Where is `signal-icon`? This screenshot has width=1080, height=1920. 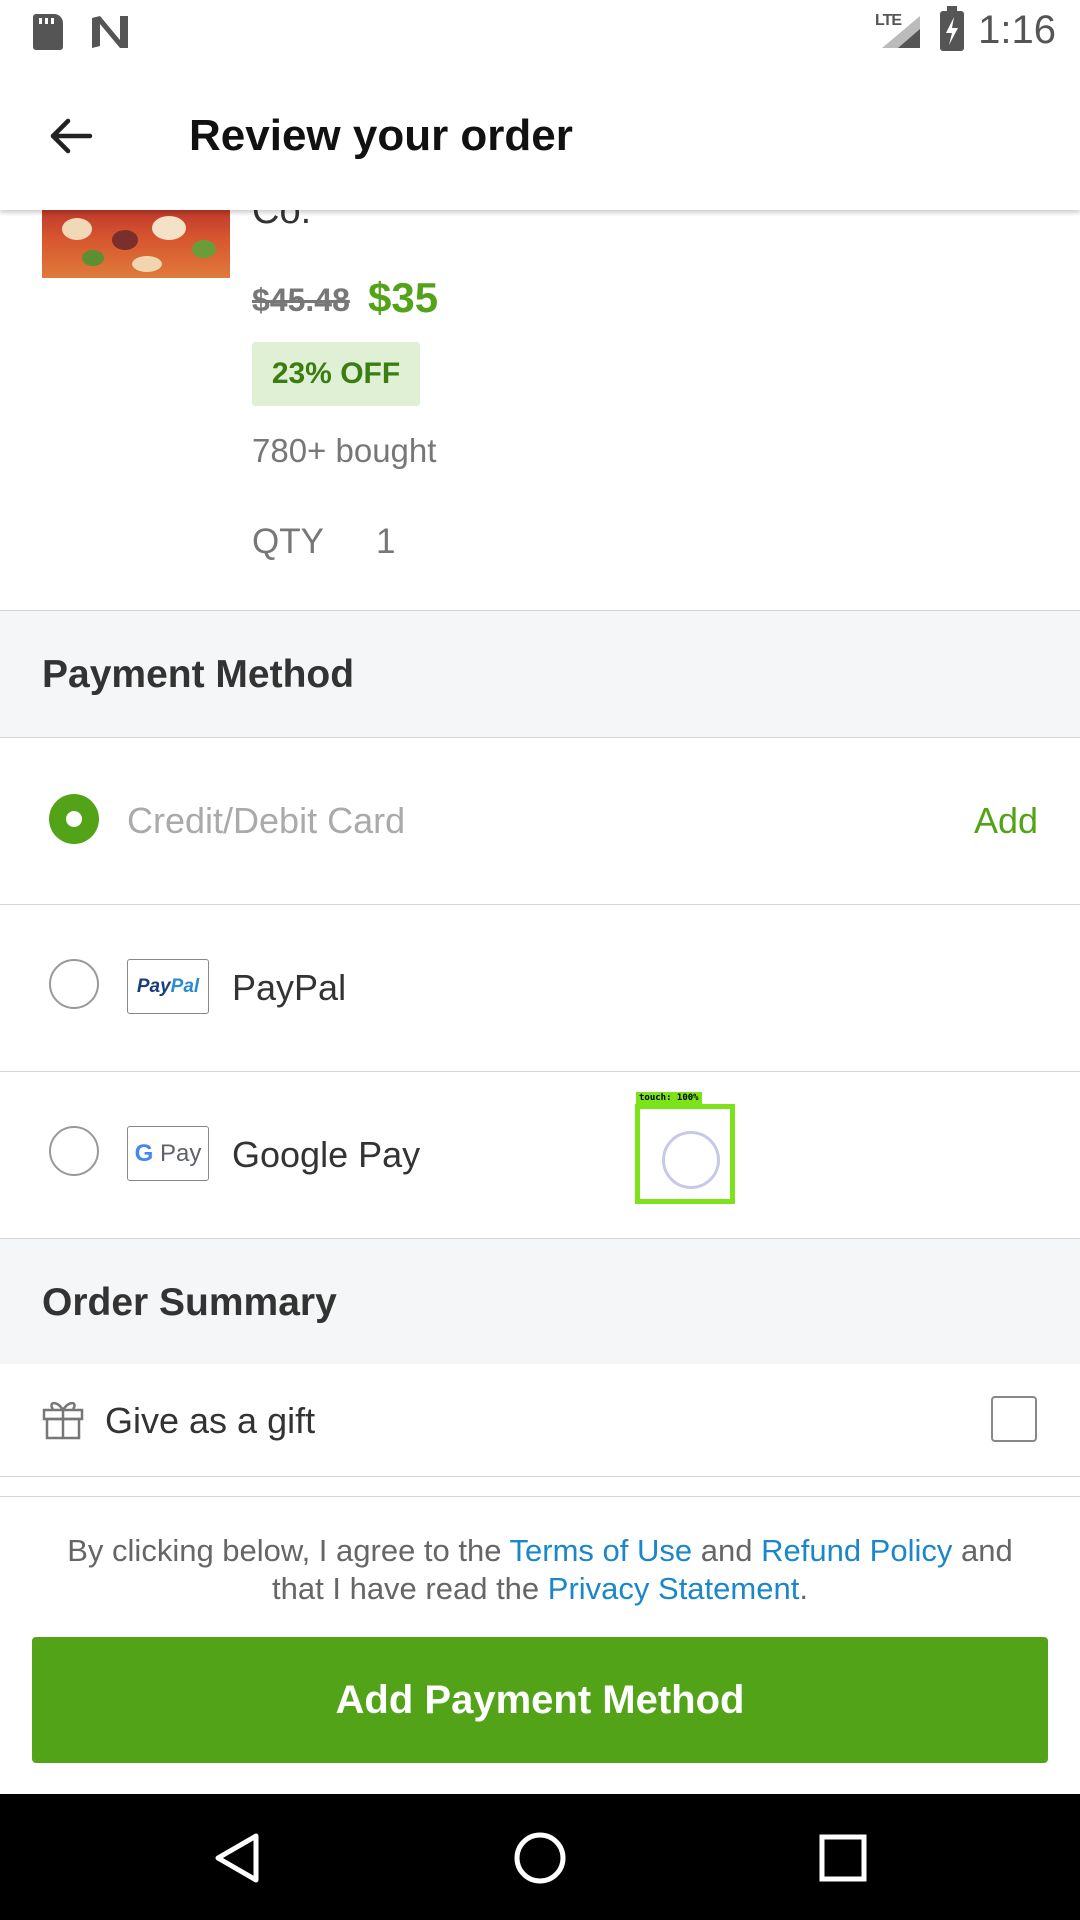 signal-icon is located at coordinates (901, 32).